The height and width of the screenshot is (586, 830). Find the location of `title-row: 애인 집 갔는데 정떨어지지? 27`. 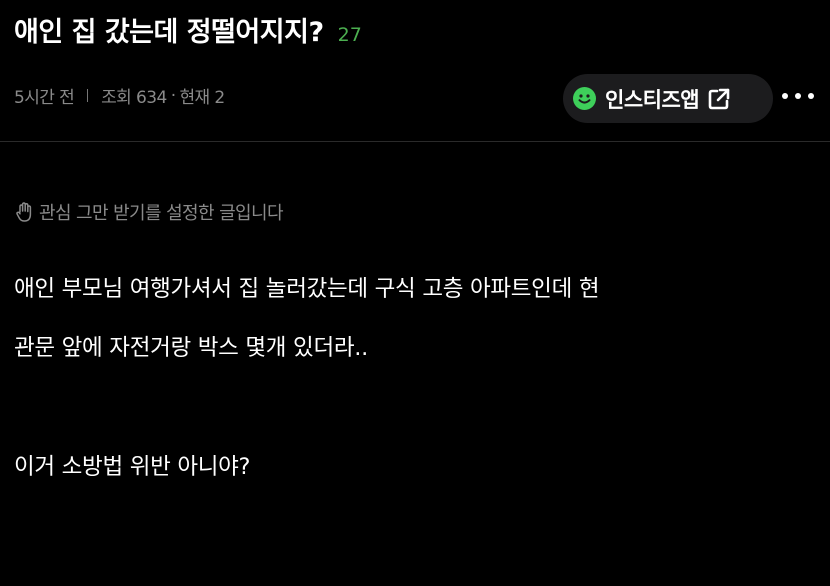

title-row: 애인 집 갔는데 정떨어지지? 27 is located at coordinates (188, 29).